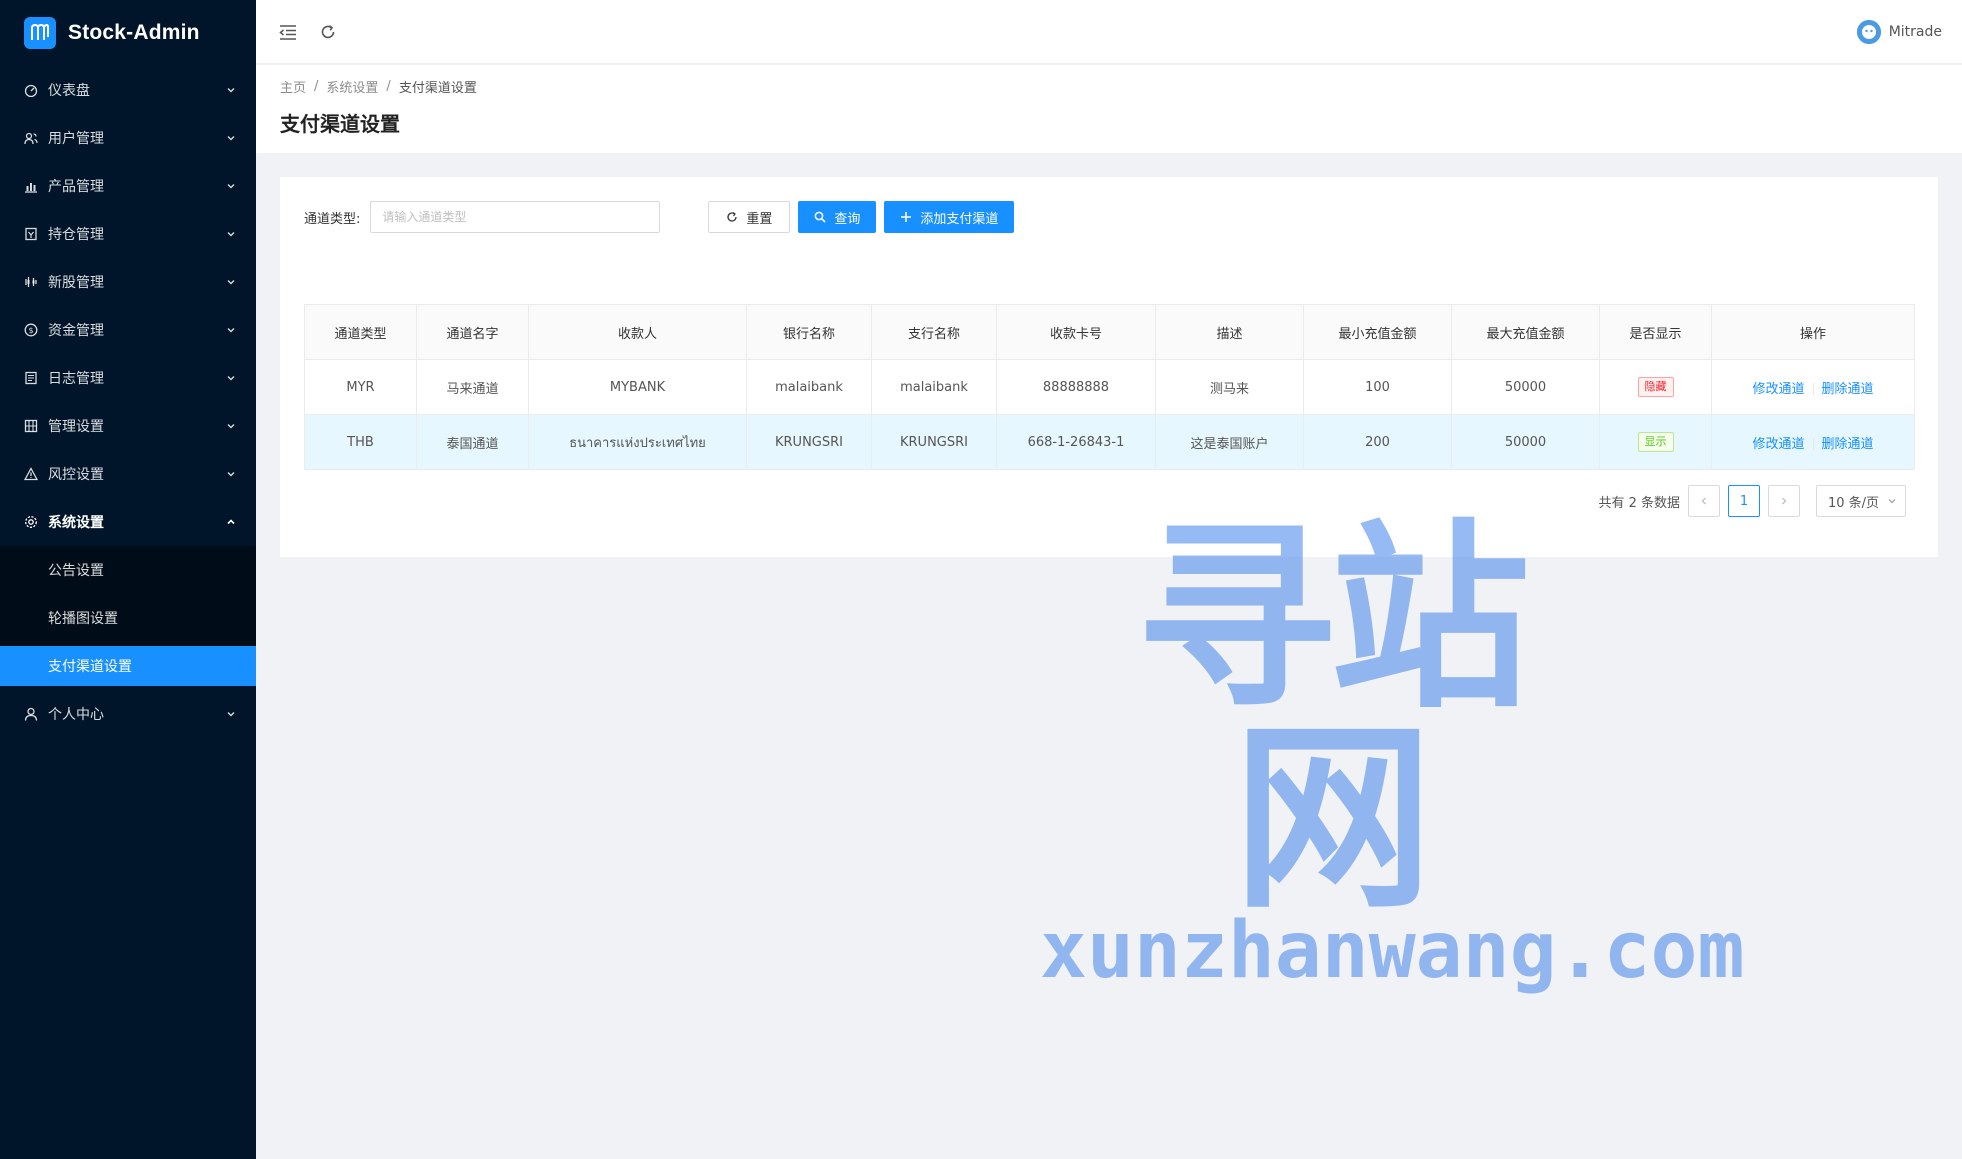 This screenshot has height=1159, width=1962. What do you see at coordinates (128, 666) in the screenshot?
I see `sidebar-item-payment-channel: 支付渠道设置` at bounding box center [128, 666].